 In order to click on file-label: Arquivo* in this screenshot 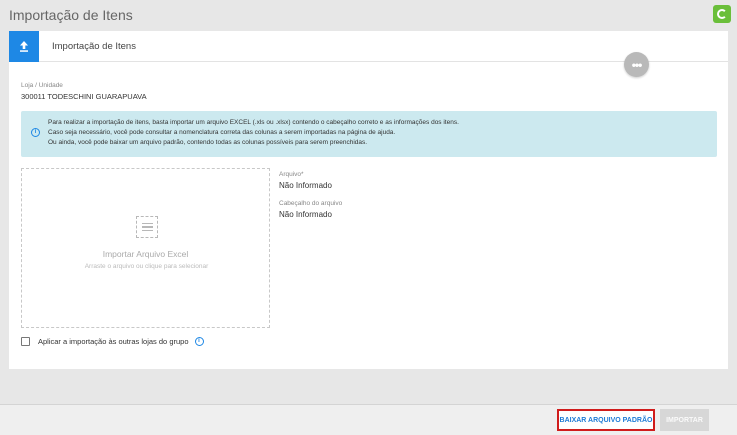, I will do `click(291, 174)`.